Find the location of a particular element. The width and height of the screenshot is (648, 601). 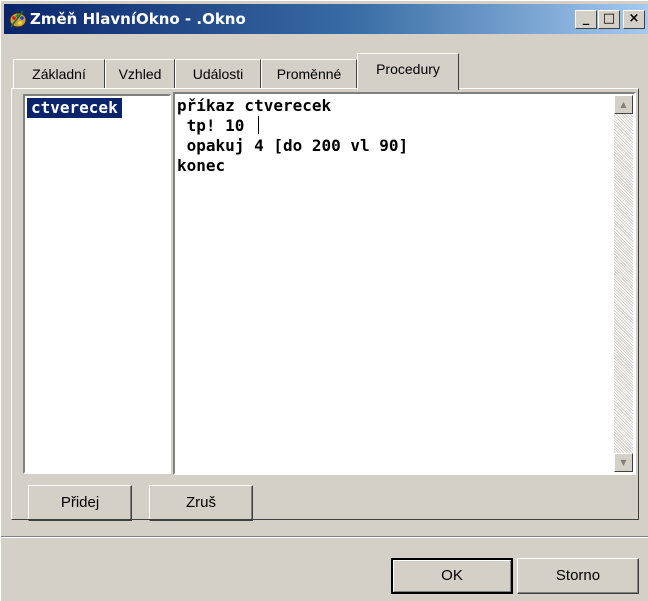

minimize-button: _ is located at coordinates (586, 19).